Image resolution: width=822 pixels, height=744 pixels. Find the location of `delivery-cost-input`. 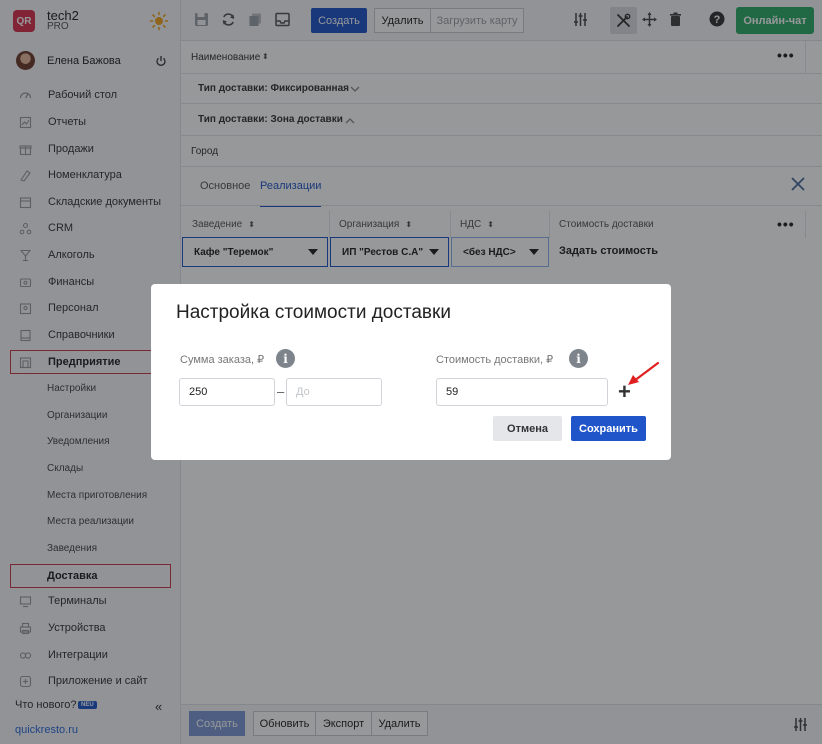

delivery-cost-input is located at coordinates (522, 392).